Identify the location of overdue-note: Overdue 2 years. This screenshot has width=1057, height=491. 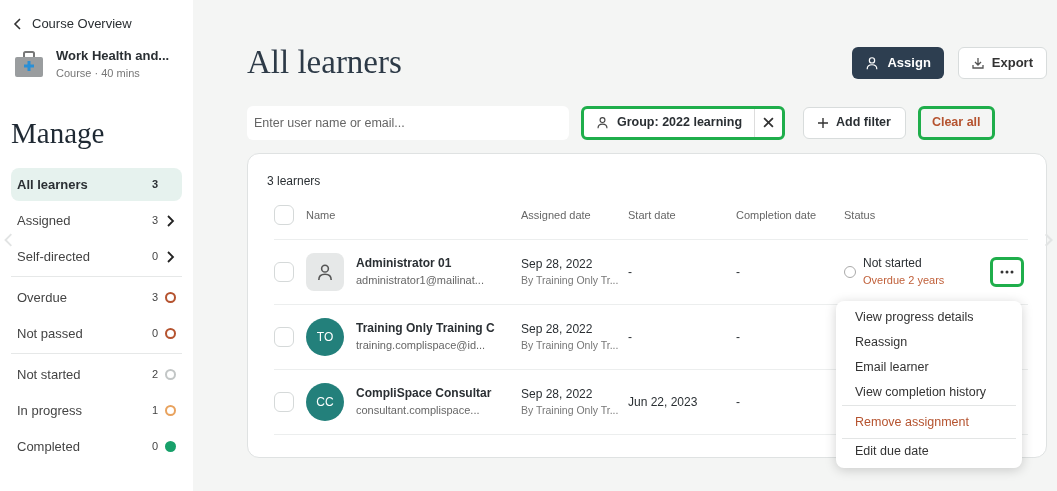
(904, 281).